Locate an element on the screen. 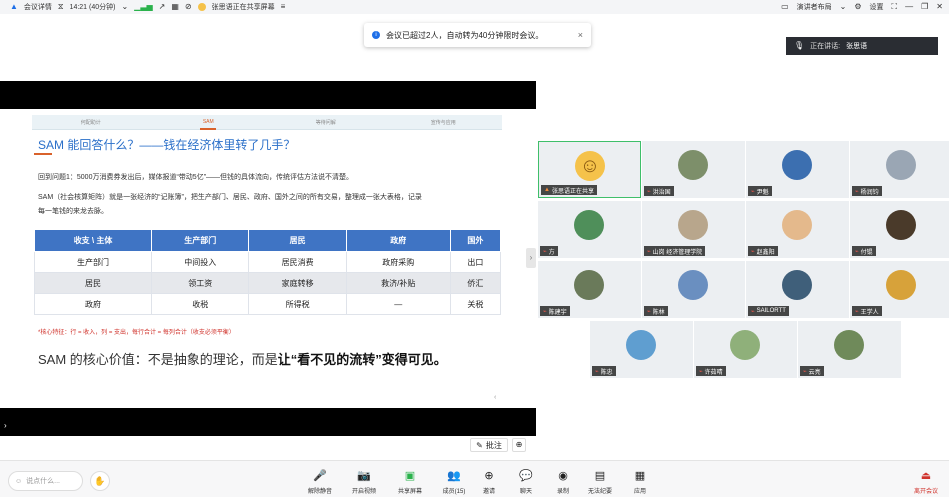 The width and height of the screenshot is (949, 497). meeting-logo-icon: ▲ is located at coordinates (14, 6).